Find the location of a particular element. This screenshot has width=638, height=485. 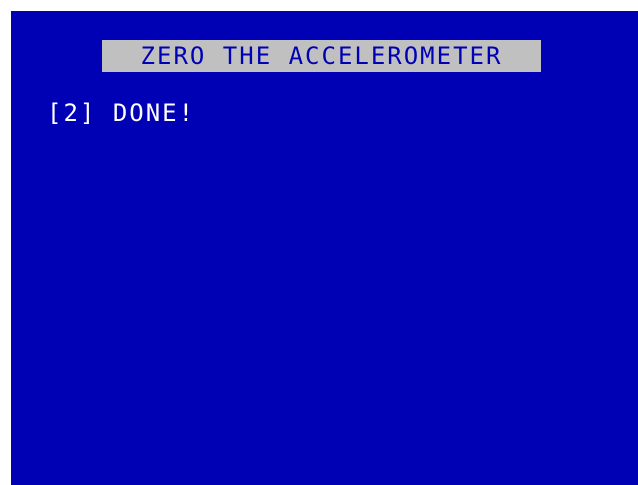

page-title: ZERO THE ACCELEROMETER is located at coordinates (321, 56).